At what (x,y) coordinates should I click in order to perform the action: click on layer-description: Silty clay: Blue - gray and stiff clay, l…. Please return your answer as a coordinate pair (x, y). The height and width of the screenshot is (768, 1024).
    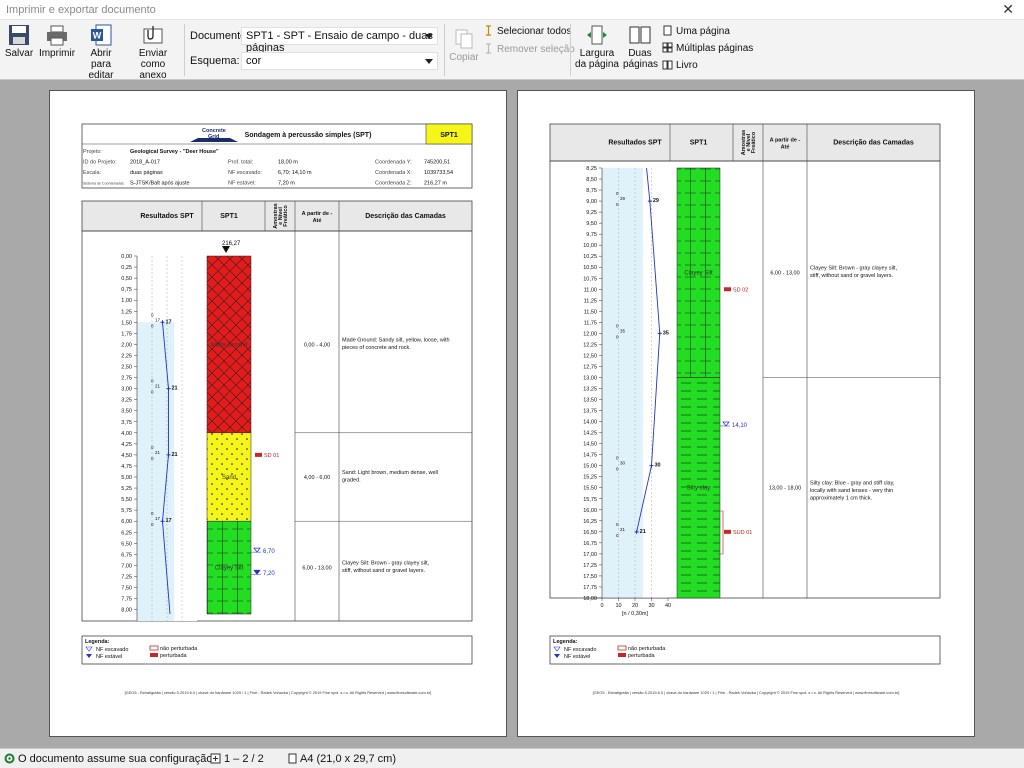
    Looking at the image, I should click on (852, 491).